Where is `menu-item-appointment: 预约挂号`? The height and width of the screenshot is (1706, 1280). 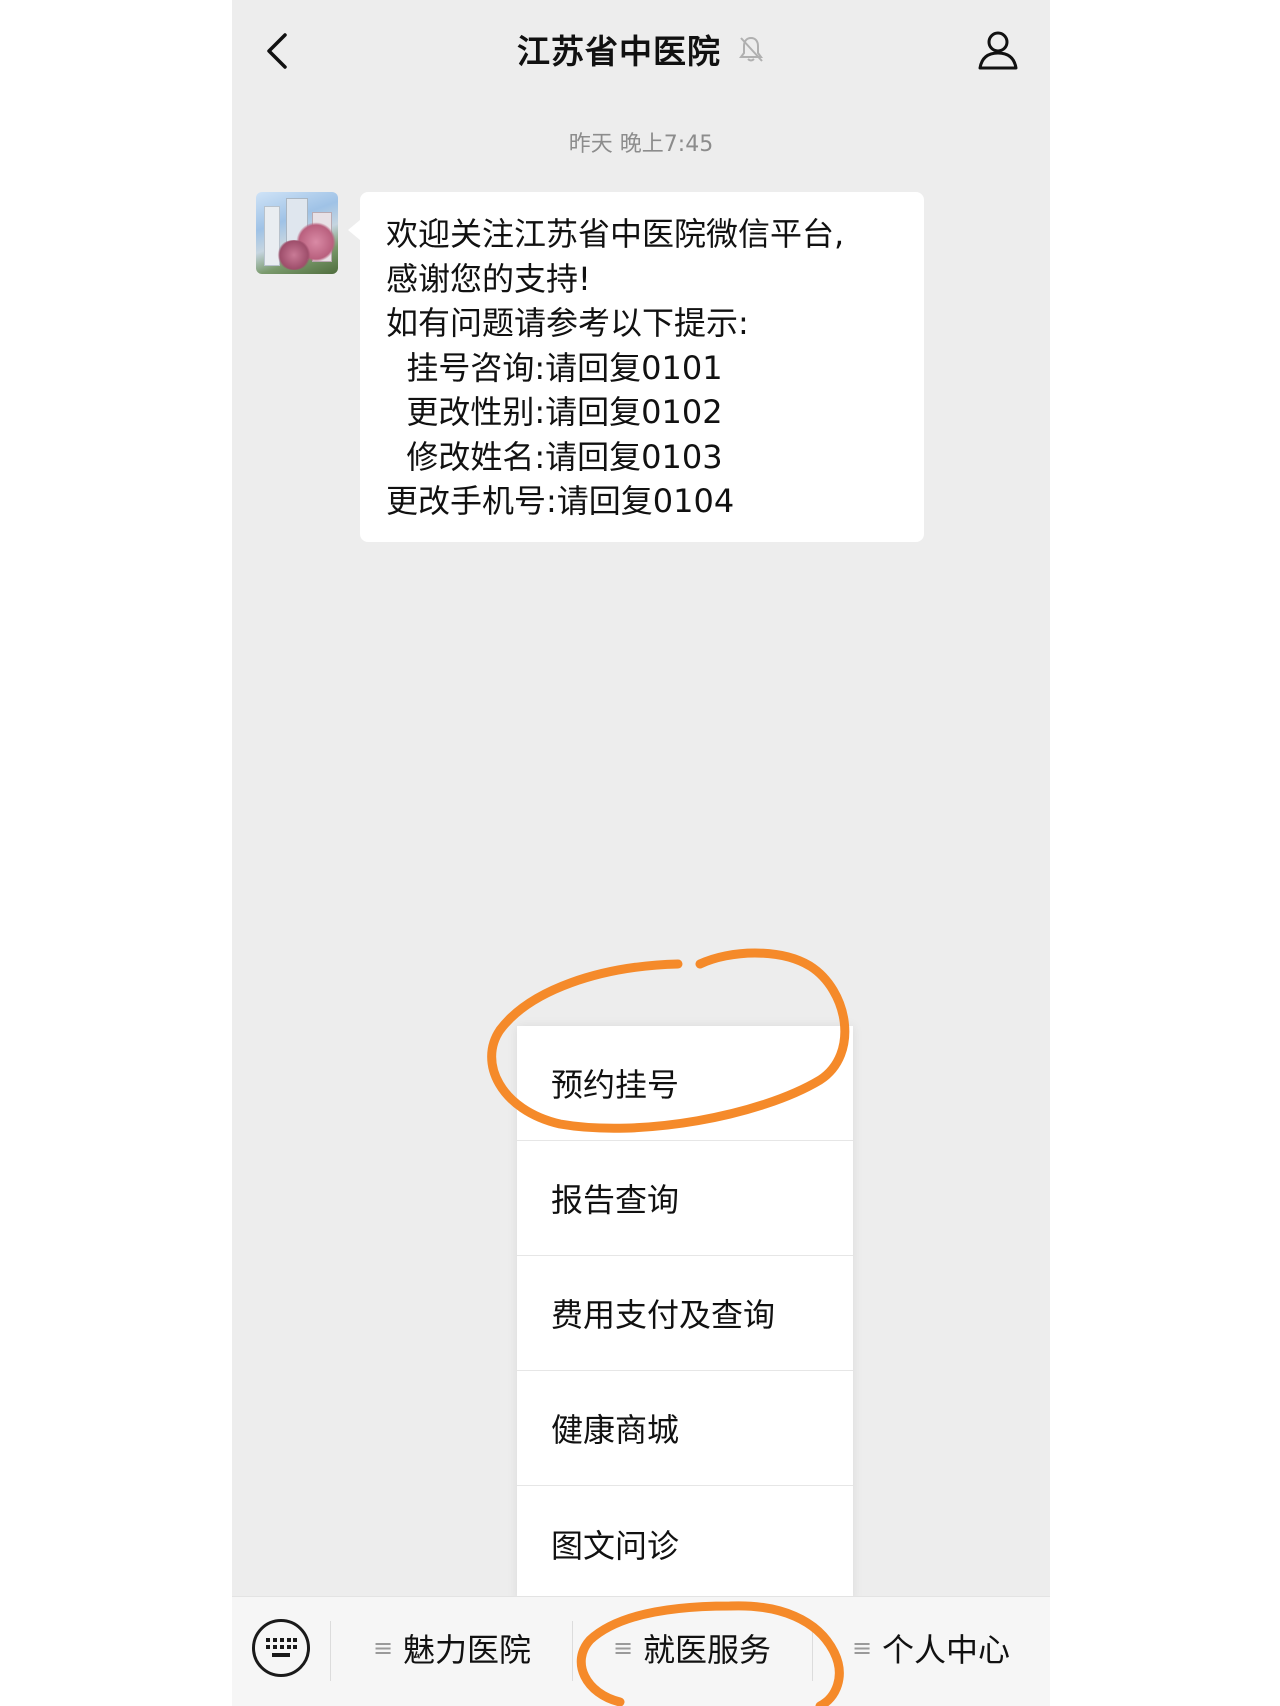
menu-item-appointment: 预约挂号 is located at coordinates (685, 1083).